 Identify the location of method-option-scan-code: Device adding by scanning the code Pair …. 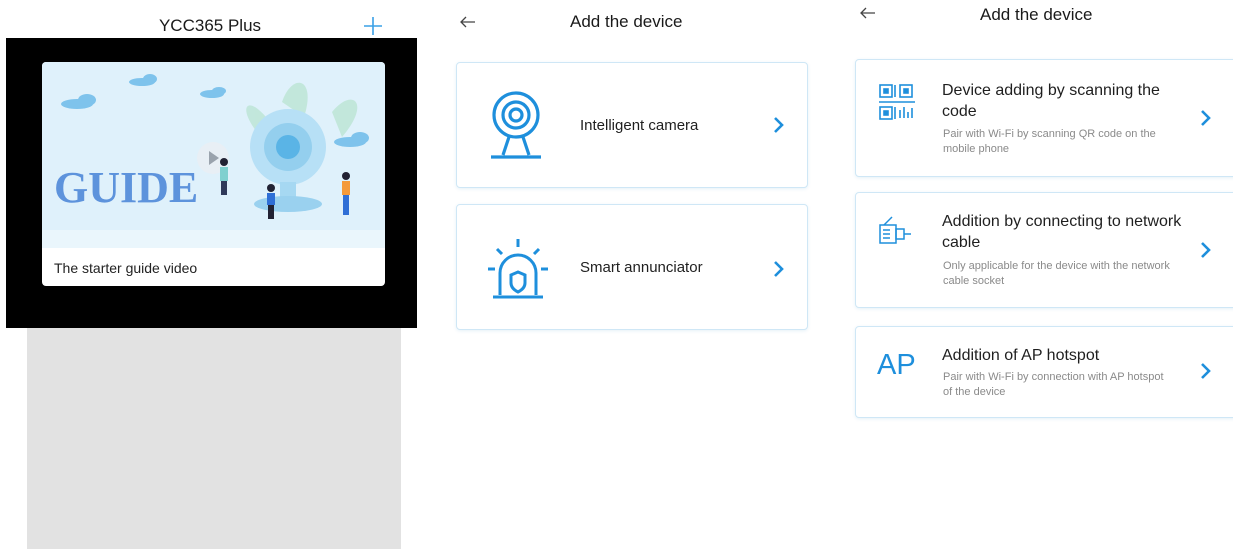
(1044, 118).